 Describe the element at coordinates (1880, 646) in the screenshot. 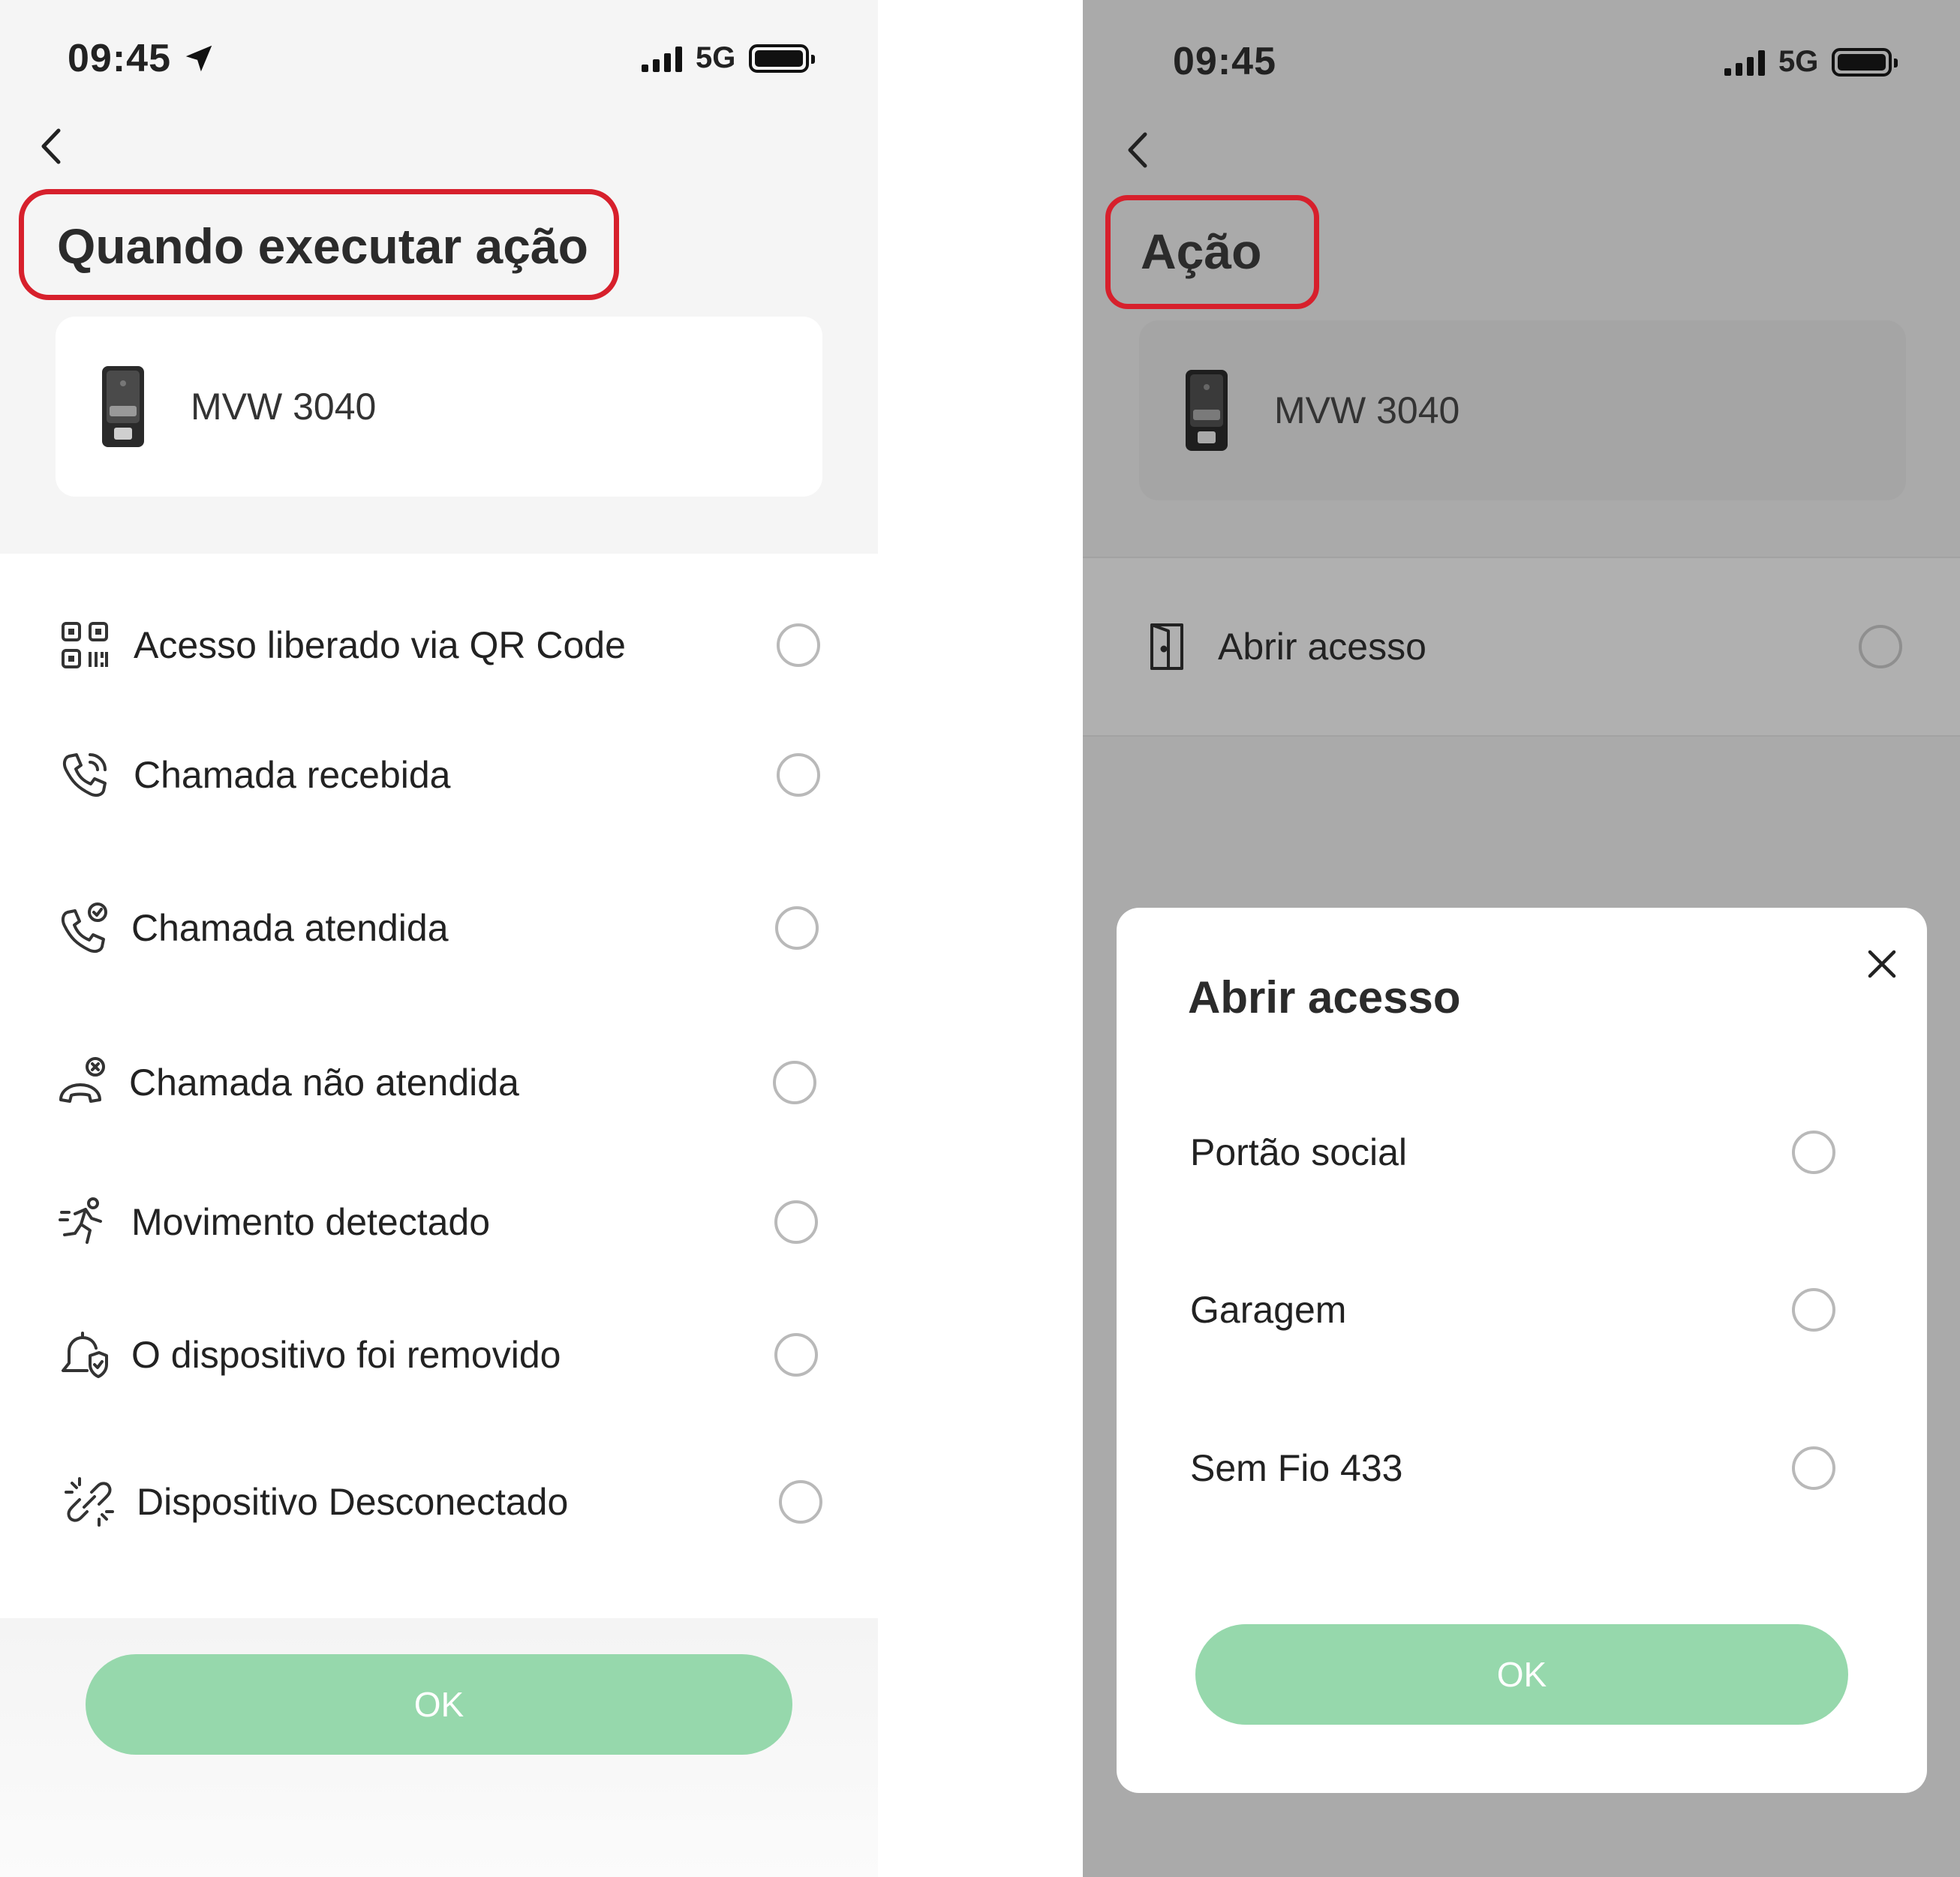

I see `action-radio` at that location.